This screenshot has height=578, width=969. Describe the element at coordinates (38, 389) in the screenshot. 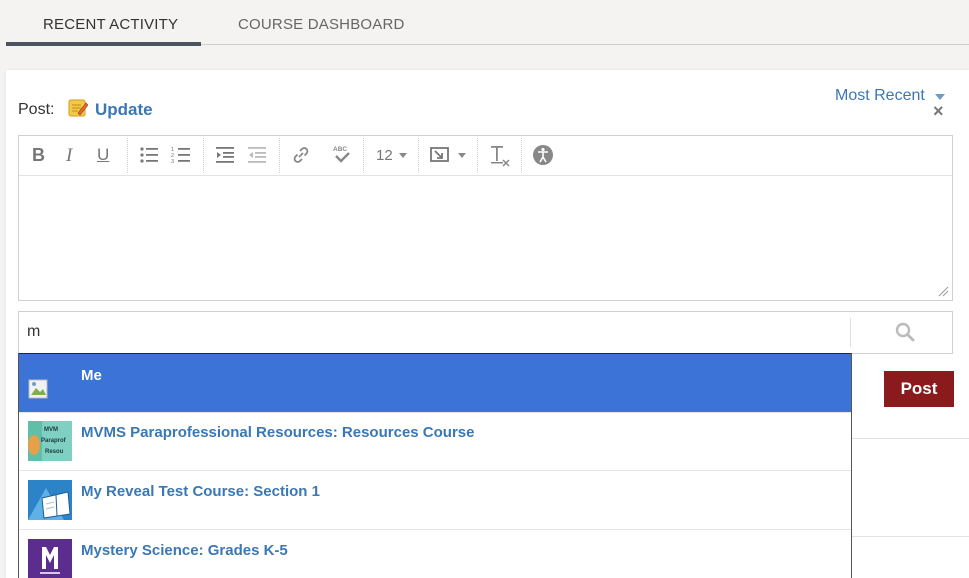

I see `broken-image-icon` at that location.